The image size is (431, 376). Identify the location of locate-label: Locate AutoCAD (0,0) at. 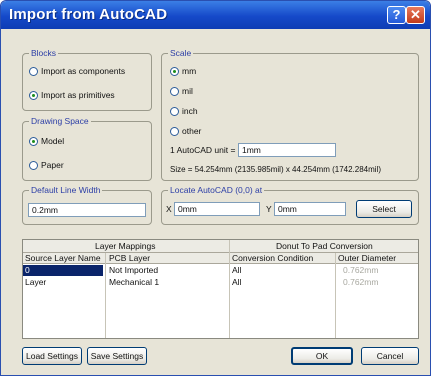
(216, 190).